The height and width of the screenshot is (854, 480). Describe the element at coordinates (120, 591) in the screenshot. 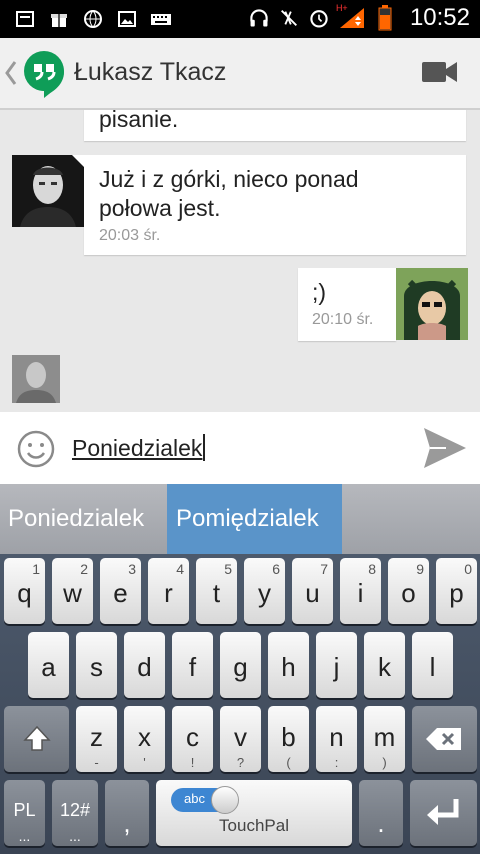

I see `key-e: 3e` at that location.